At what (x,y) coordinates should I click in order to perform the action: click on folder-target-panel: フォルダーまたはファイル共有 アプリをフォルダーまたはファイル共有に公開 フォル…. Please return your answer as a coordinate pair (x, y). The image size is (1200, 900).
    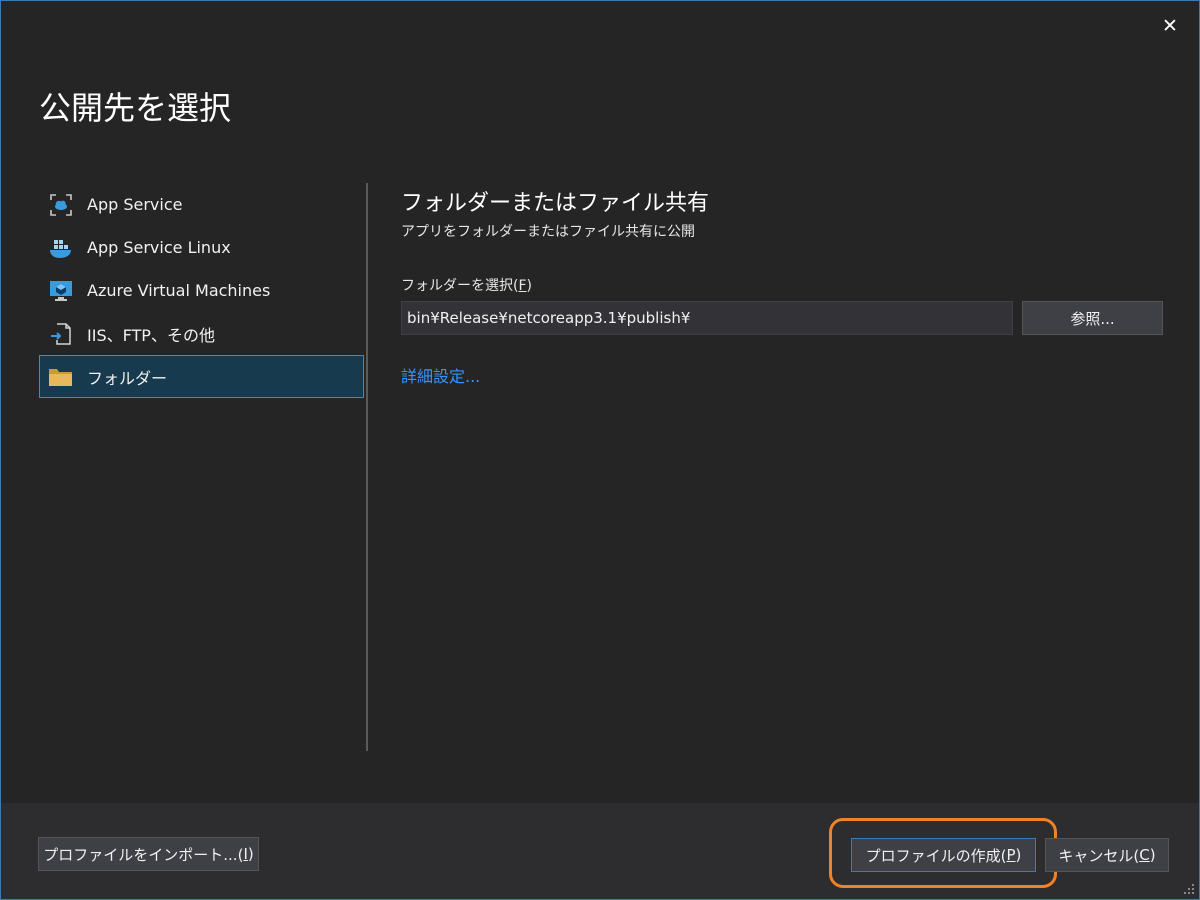
    Looking at the image, I should click on (782, 286).